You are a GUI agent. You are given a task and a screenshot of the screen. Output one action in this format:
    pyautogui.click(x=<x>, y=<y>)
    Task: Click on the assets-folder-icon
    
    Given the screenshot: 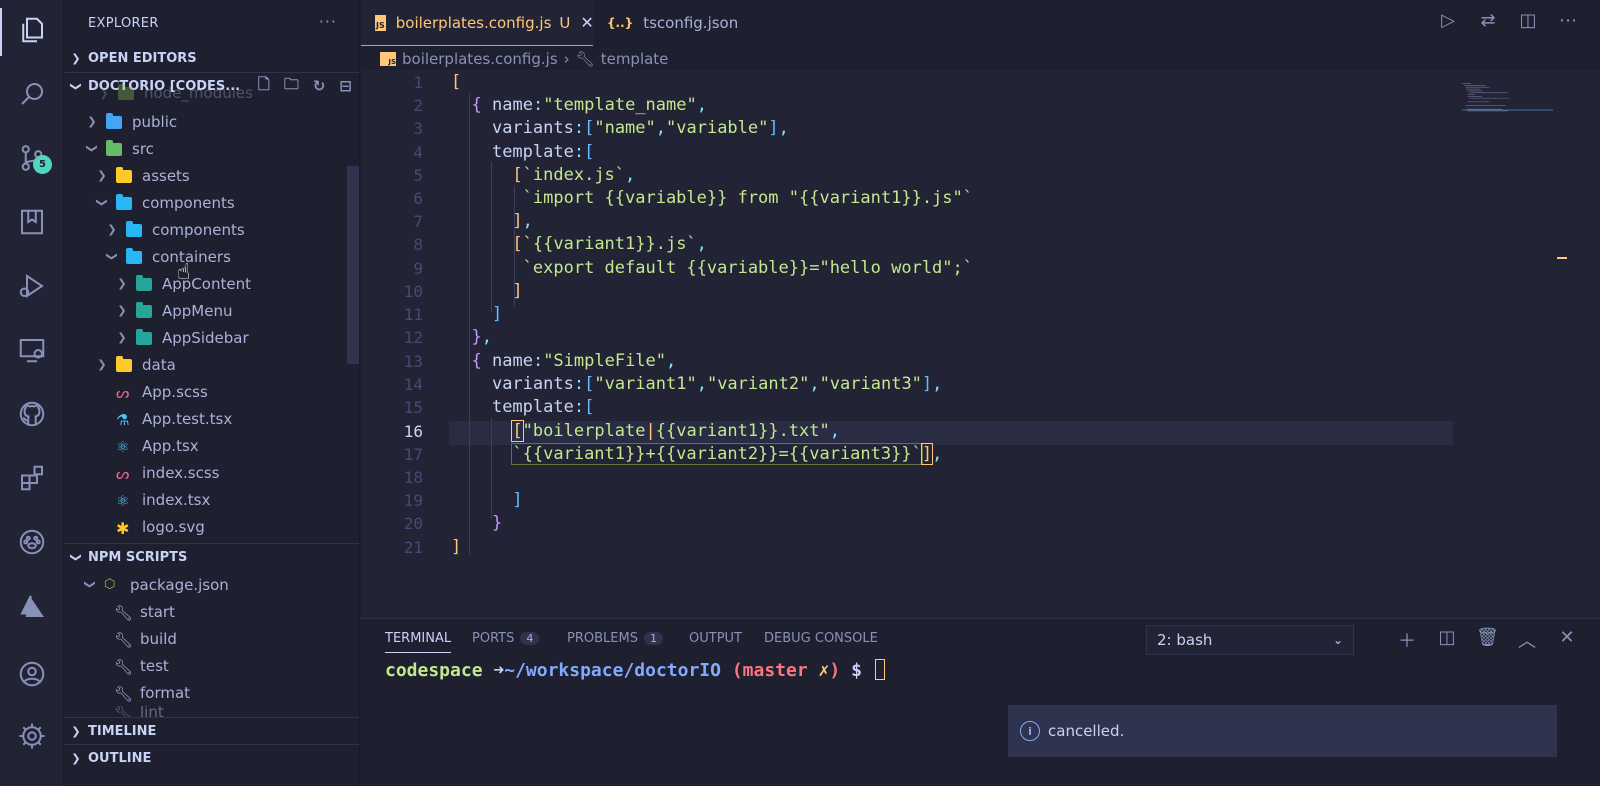 What is the action you would take?
    pyautogui.click(x=125, y=175)
    